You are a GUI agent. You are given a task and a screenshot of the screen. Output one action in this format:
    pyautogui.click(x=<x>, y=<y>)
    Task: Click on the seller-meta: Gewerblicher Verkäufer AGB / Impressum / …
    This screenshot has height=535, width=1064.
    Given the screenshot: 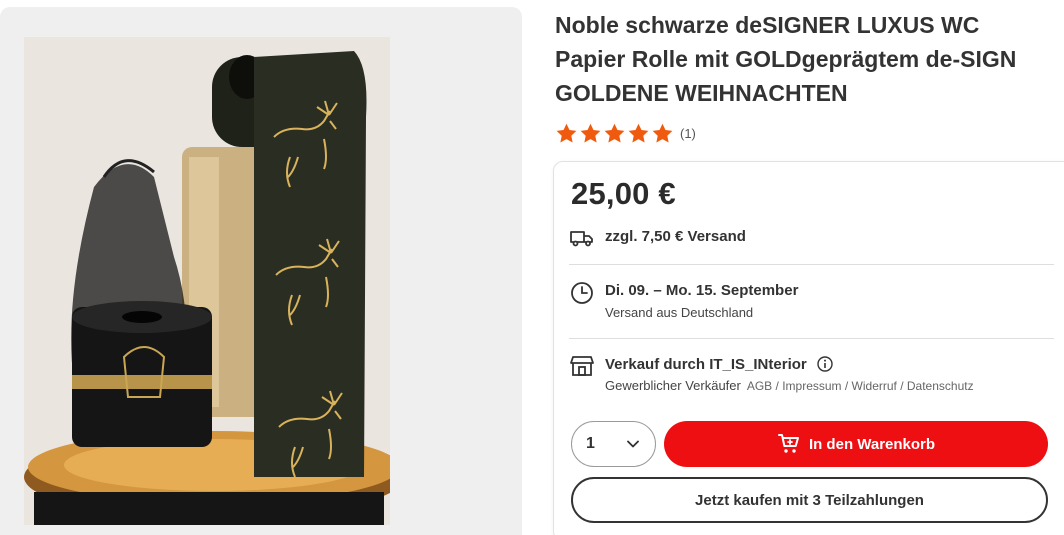 What is the action you would take?
    pyautogui.click(x=789, y=385)
    